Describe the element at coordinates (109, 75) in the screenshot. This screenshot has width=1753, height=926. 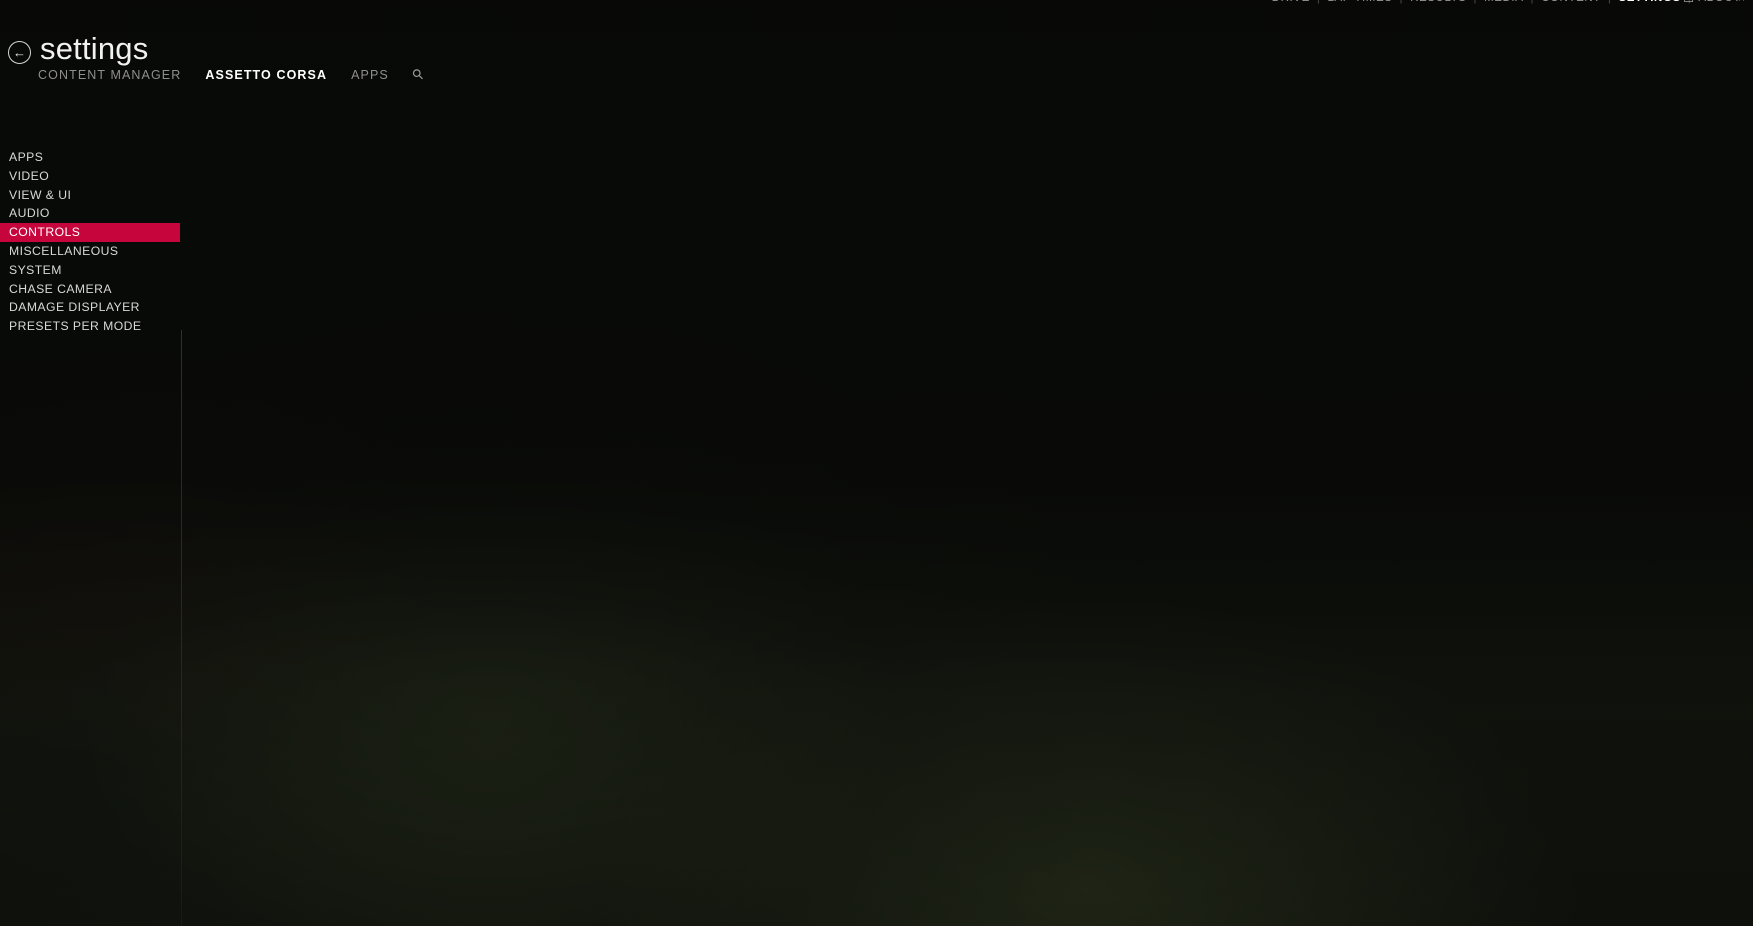
I see `header-tab-content-manager: CONTENT MANAGER` at that location.